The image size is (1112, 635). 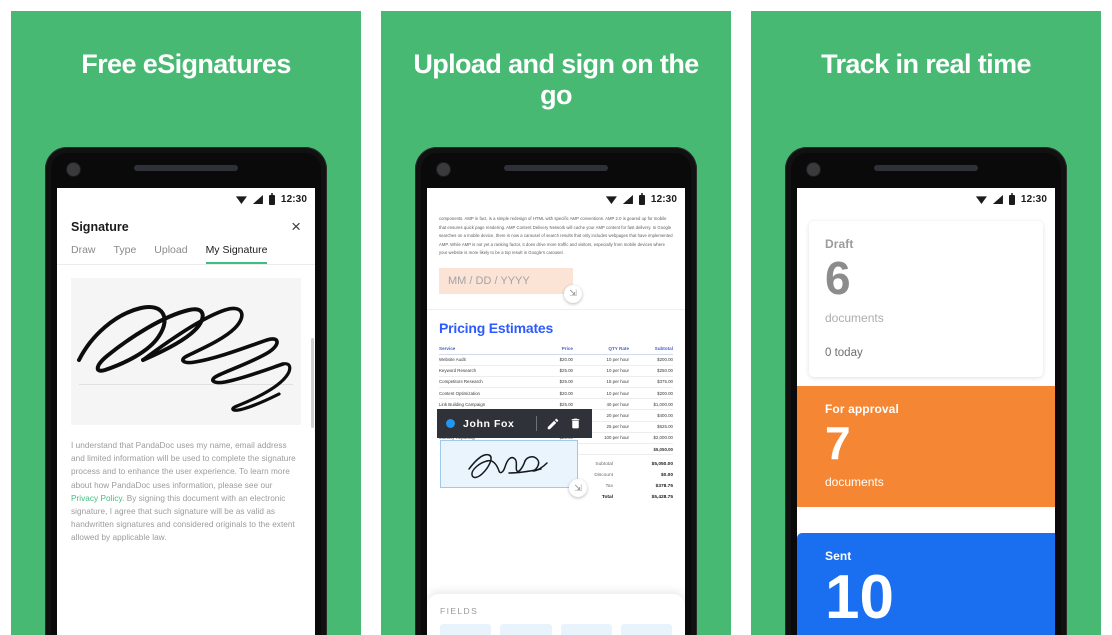 I want to click on placed-signature-ink, so click(x=508, y=466).